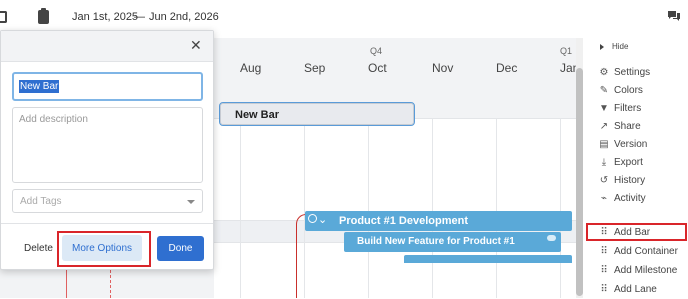  I want to click on download-icon: ⤓, so click(604, 162).